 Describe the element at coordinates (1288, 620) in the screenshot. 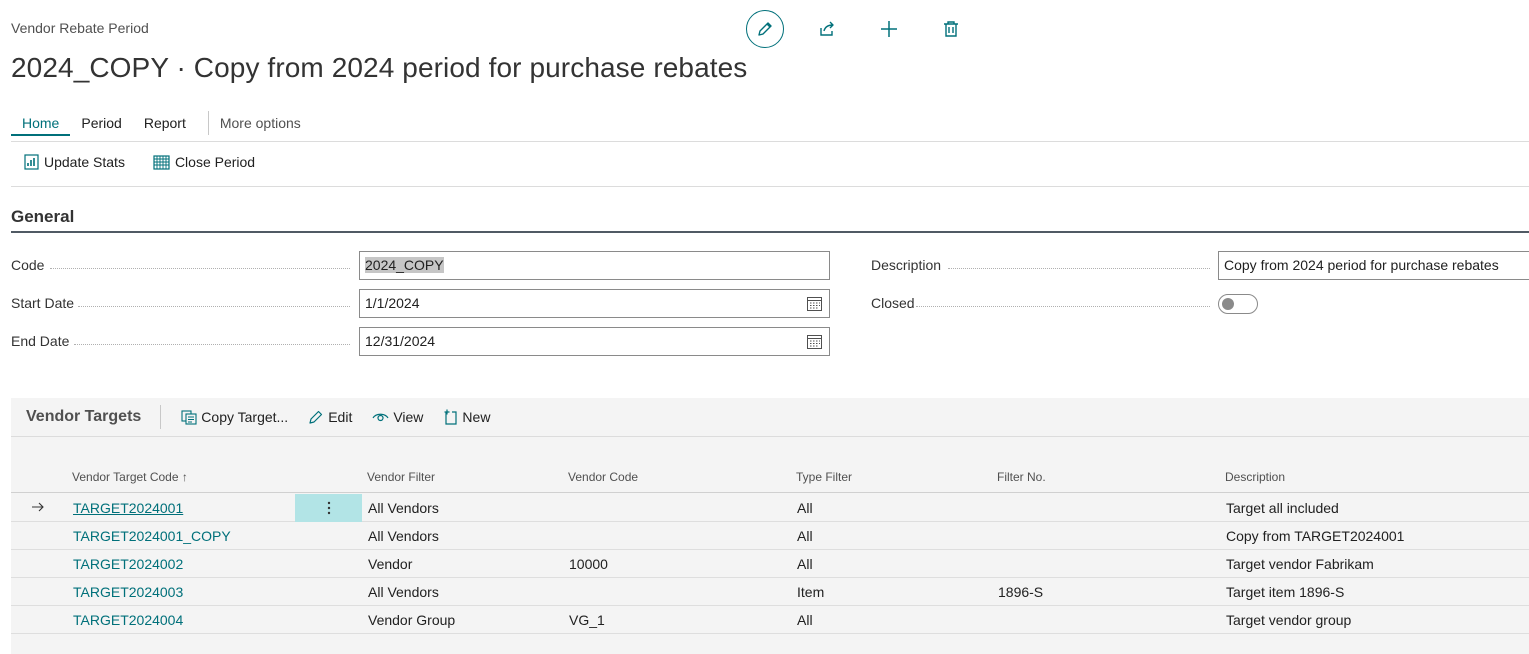

I see `description-cell: Target vendor group` at that location.